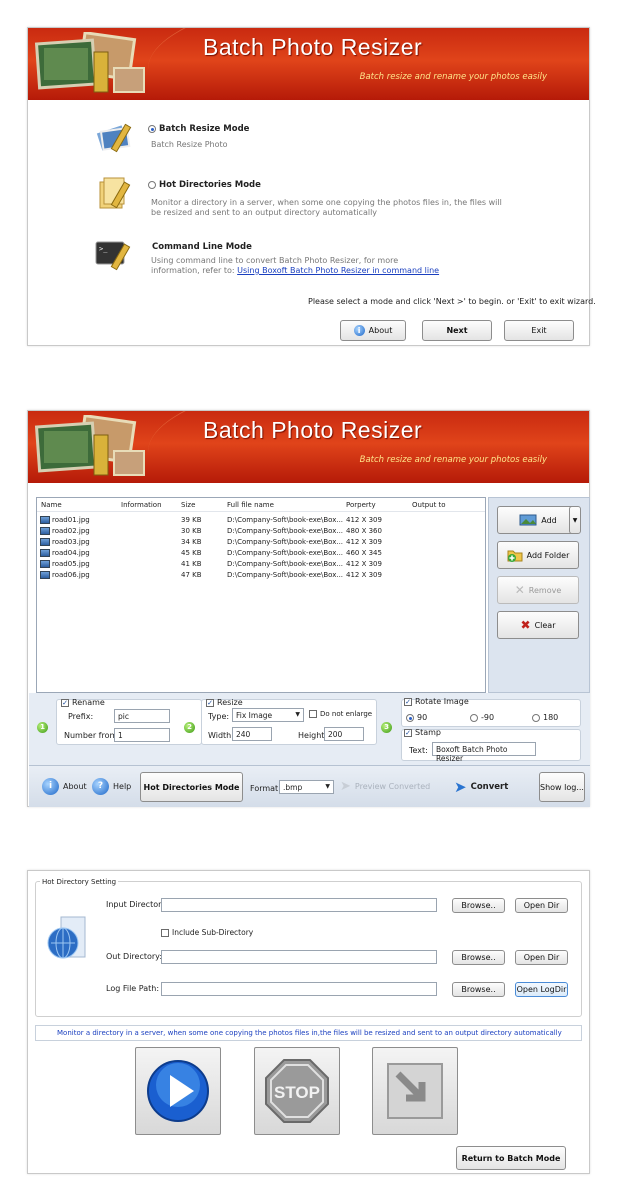 Image resolution: width=620 pixels, height=1200 pixels. What do you see at coordinates (408, 732) in the screenshot?
I see `stamp-check-icon: ✓` at bounding box center [408, 732].